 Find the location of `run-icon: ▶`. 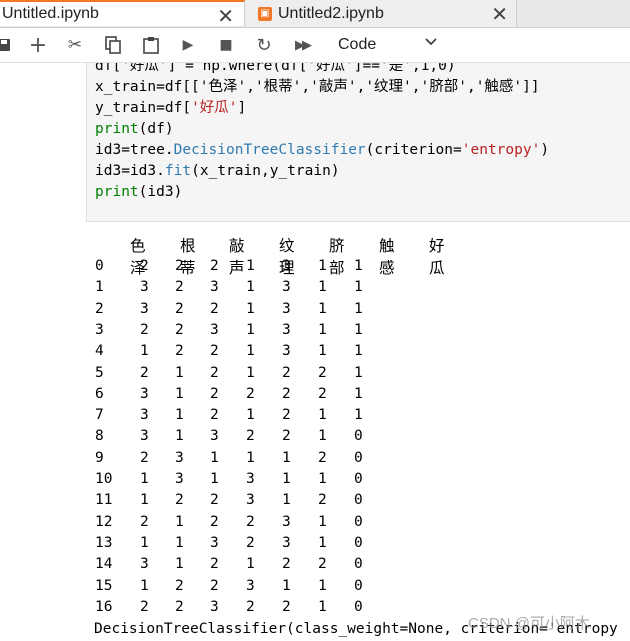

run-icon: ▶ is located at coordinates (188, 45).